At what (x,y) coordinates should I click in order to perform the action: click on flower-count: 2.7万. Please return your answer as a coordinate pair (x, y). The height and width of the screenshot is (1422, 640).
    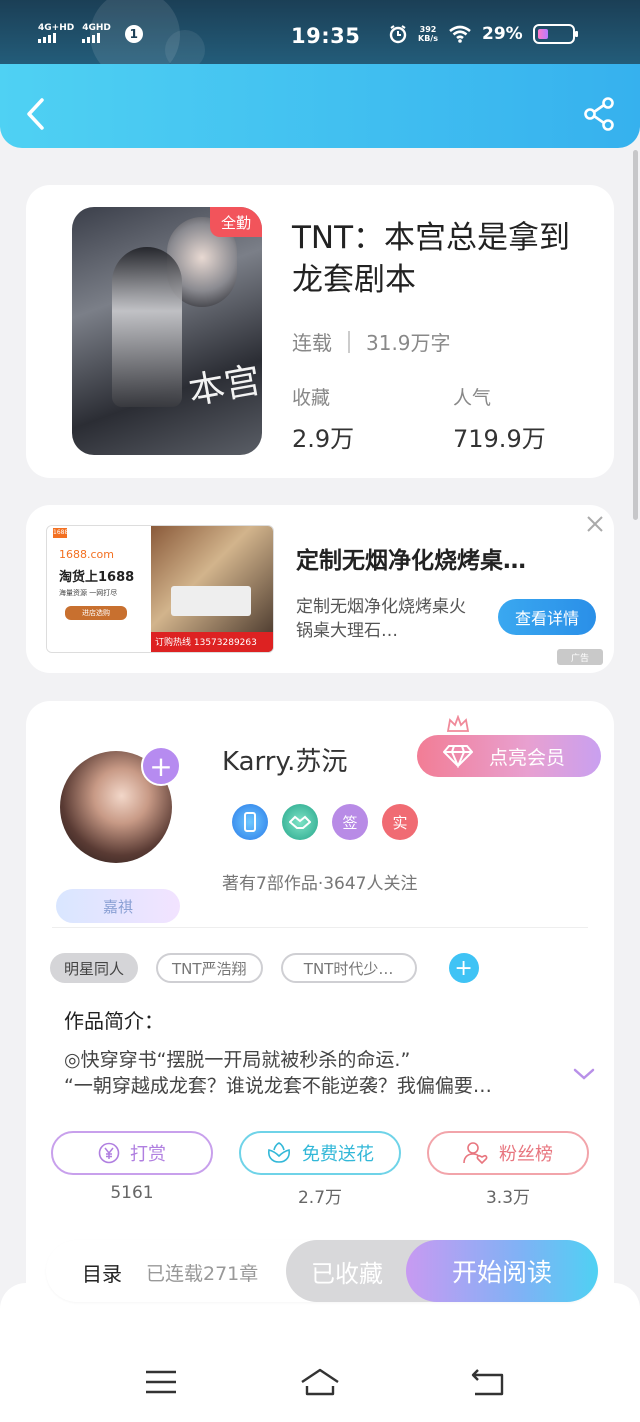
    Looking at the image, I should click on (320, 1198).